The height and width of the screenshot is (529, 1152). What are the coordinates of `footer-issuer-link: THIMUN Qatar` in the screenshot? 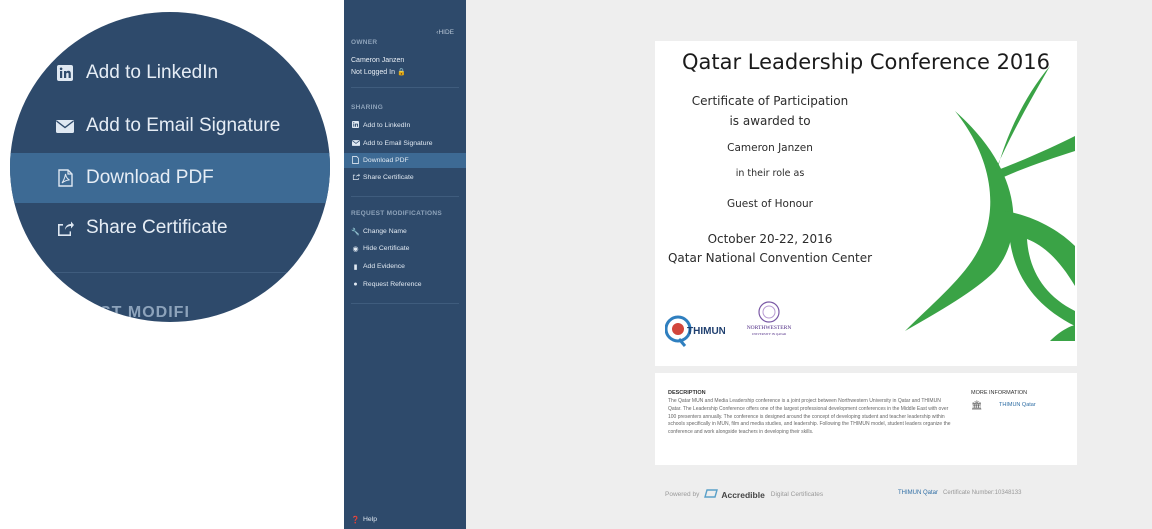 It's located at (918, 493).